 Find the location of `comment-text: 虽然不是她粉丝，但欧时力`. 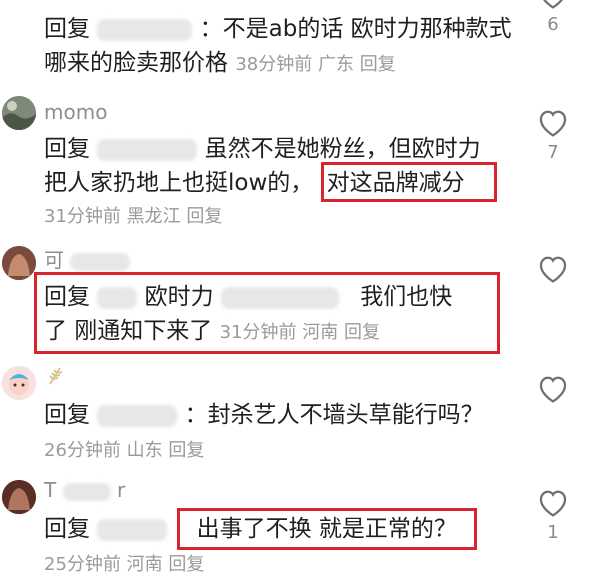

comment-text: 虽然不是她粉丝，但欧时力 is located at coordinates (342, 149).